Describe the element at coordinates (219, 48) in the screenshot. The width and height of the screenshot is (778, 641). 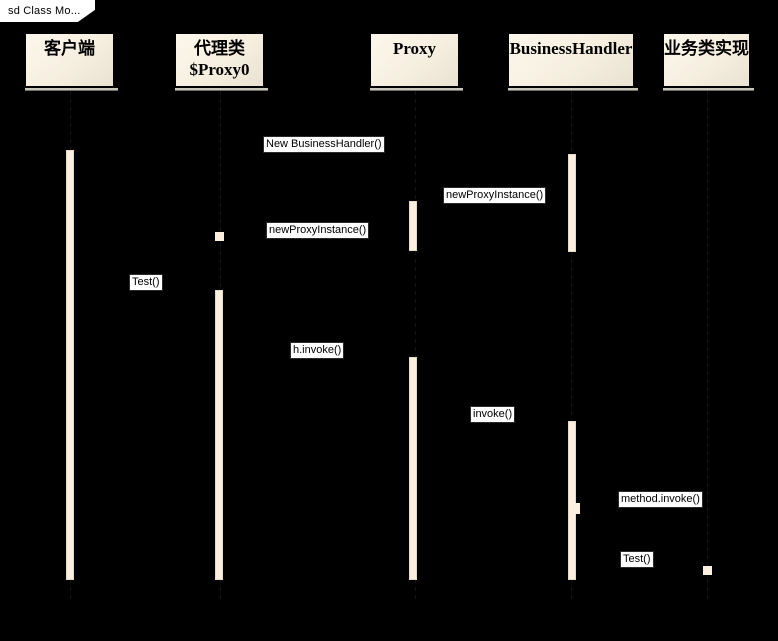
I see `lifeline-label: 代理类` at that location.